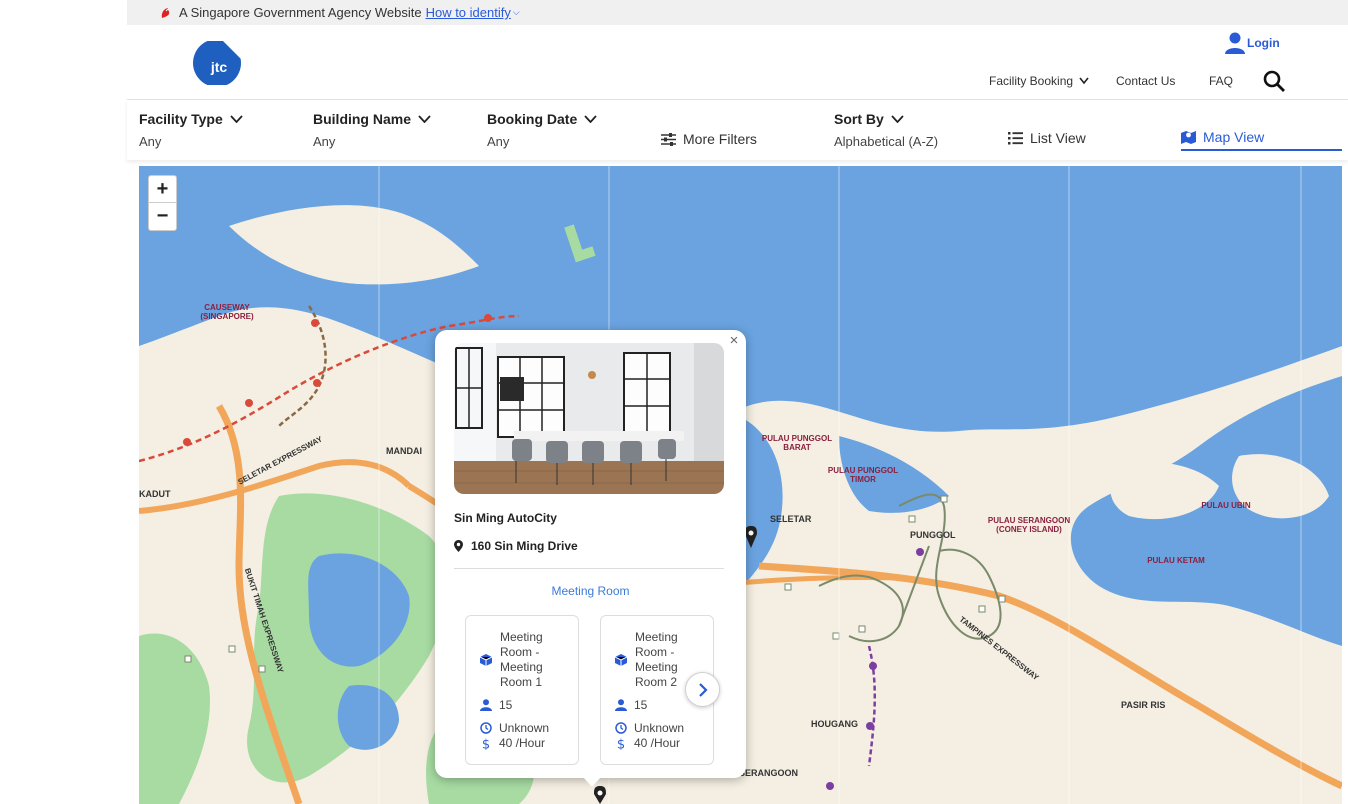 This screenshot has height=804, width=1348. What do you see at coordinates (191, 130) in the screenshot?
I see `filter-facility-type: Facility Type Any` at bounding box center [191, 130].